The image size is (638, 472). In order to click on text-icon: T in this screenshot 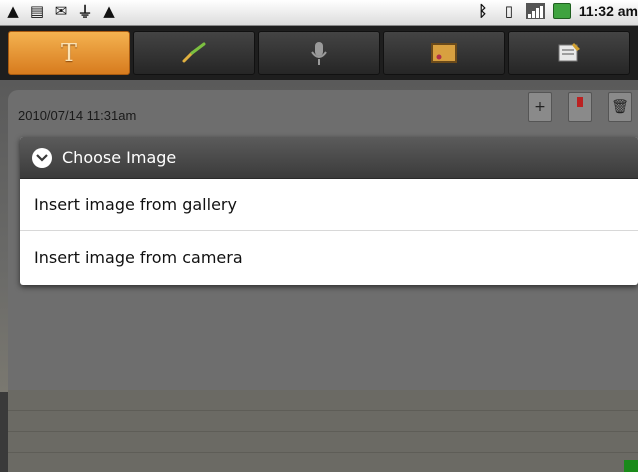, I will do `click(68, 53)`.